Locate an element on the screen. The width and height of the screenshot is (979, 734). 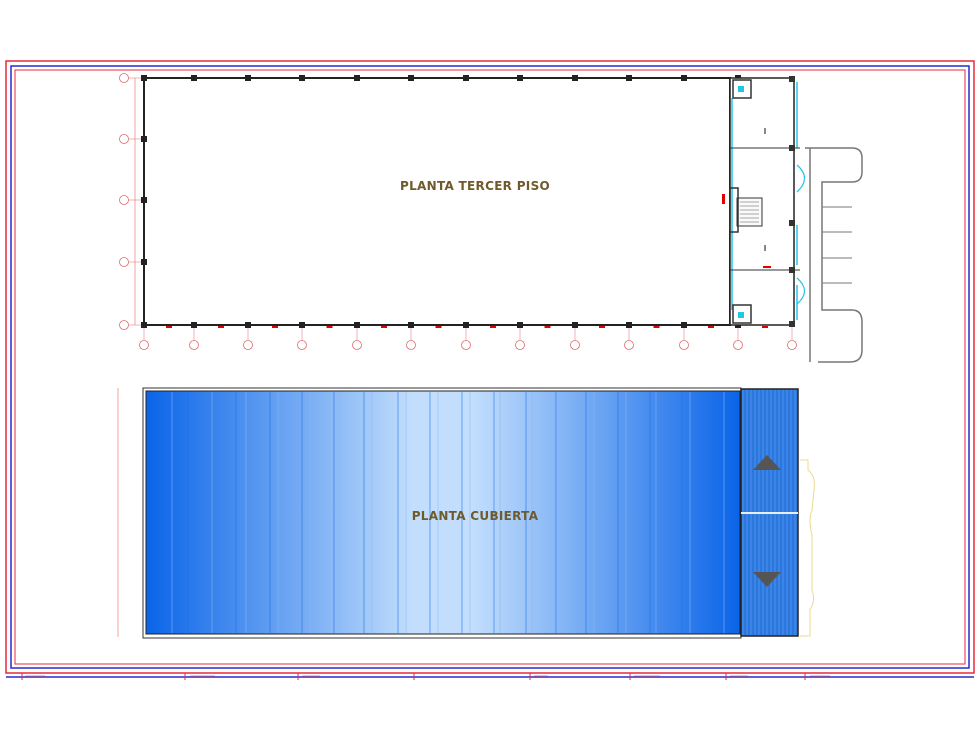
dimension-mark-vertical is located at coordinates (723, 199).